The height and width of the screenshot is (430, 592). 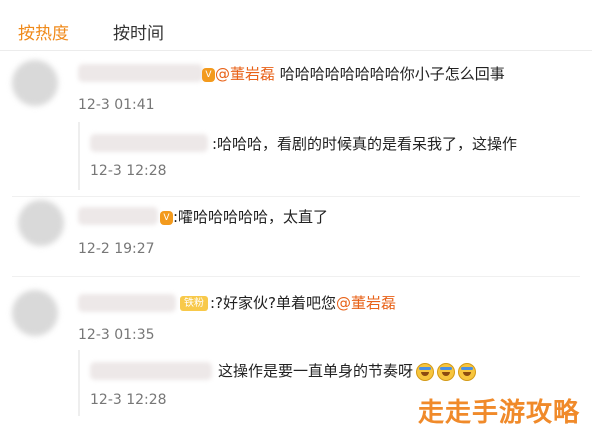 What do you see at coordinates (116, 249) in the screenshot?
I see `comment-time: 12-2 19:27` at bounding box center [116, 249].